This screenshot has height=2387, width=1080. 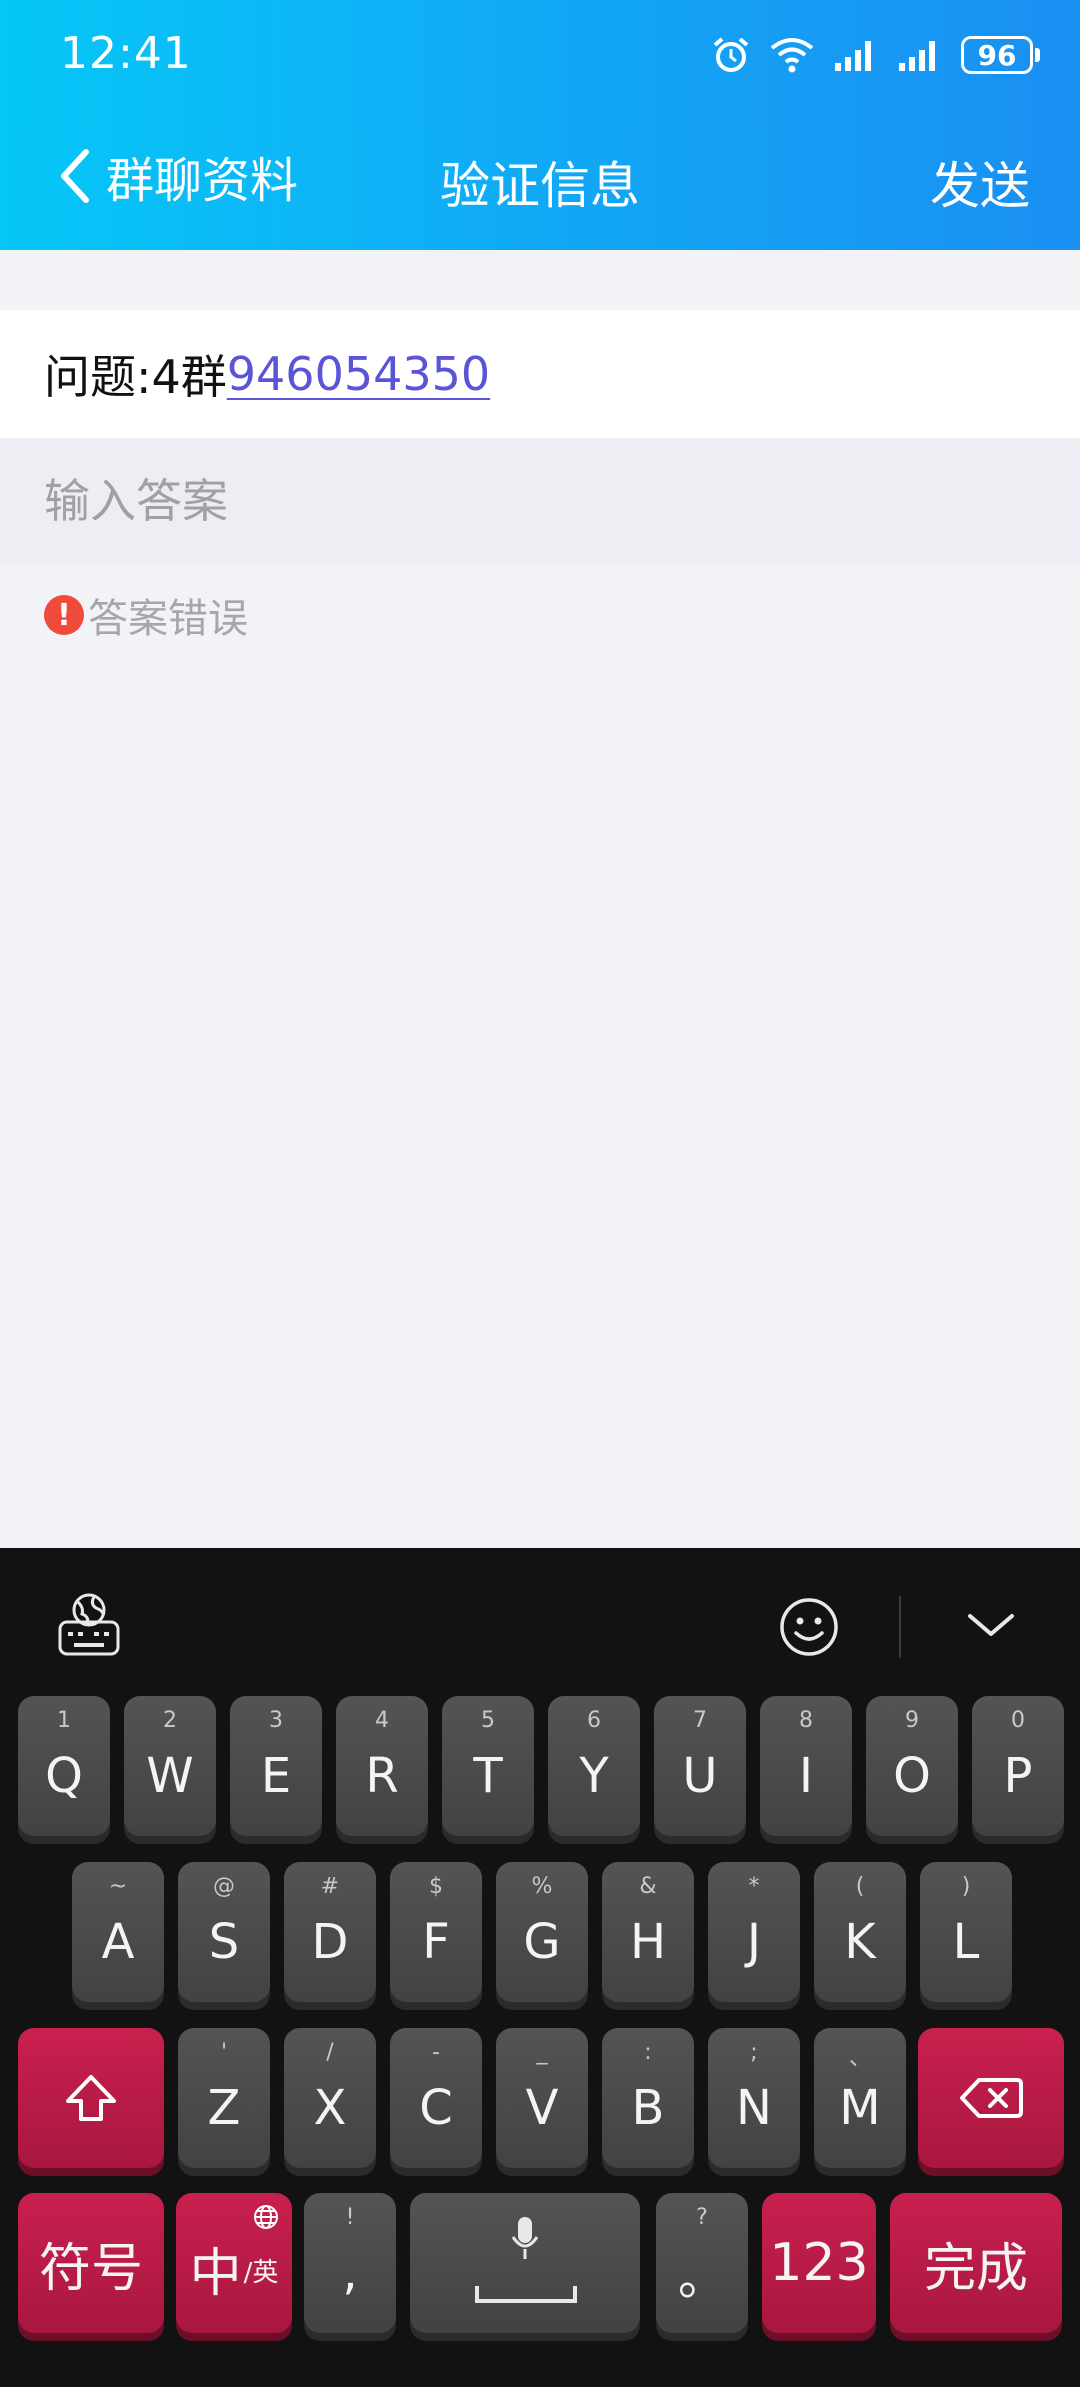 What do you see at coordinates (542, 1886) in the screenshot?
I see `key-hint: %` at bounding box center [542, 1886].